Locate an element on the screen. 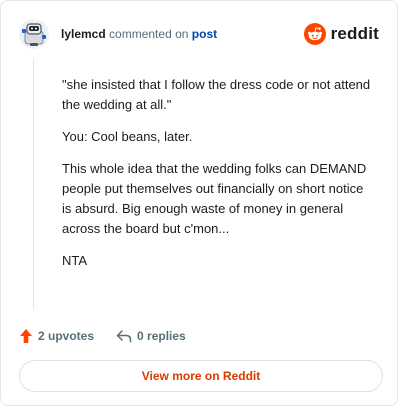  username-link: lylemcd is located at coordinates (83, 34).